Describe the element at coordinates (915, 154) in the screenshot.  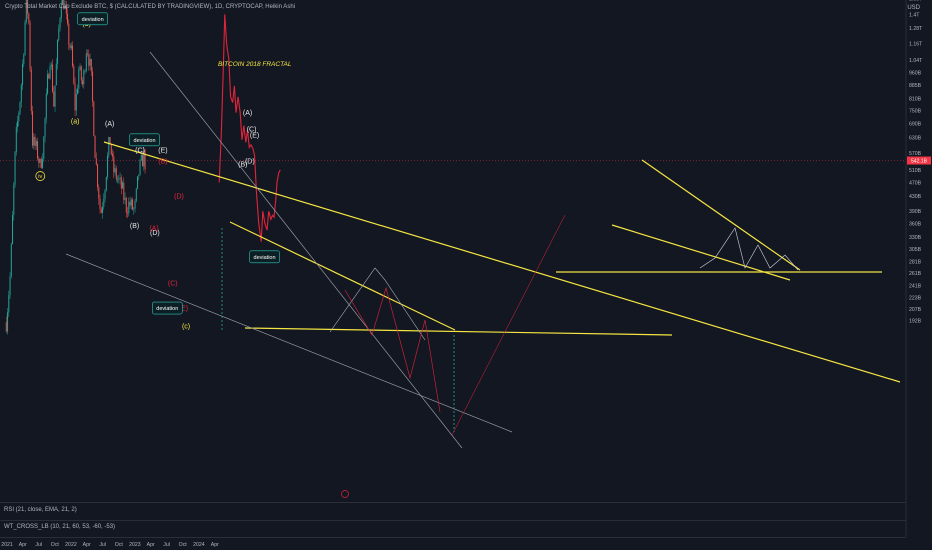
I see `y-tick-label: 570B` at that location.